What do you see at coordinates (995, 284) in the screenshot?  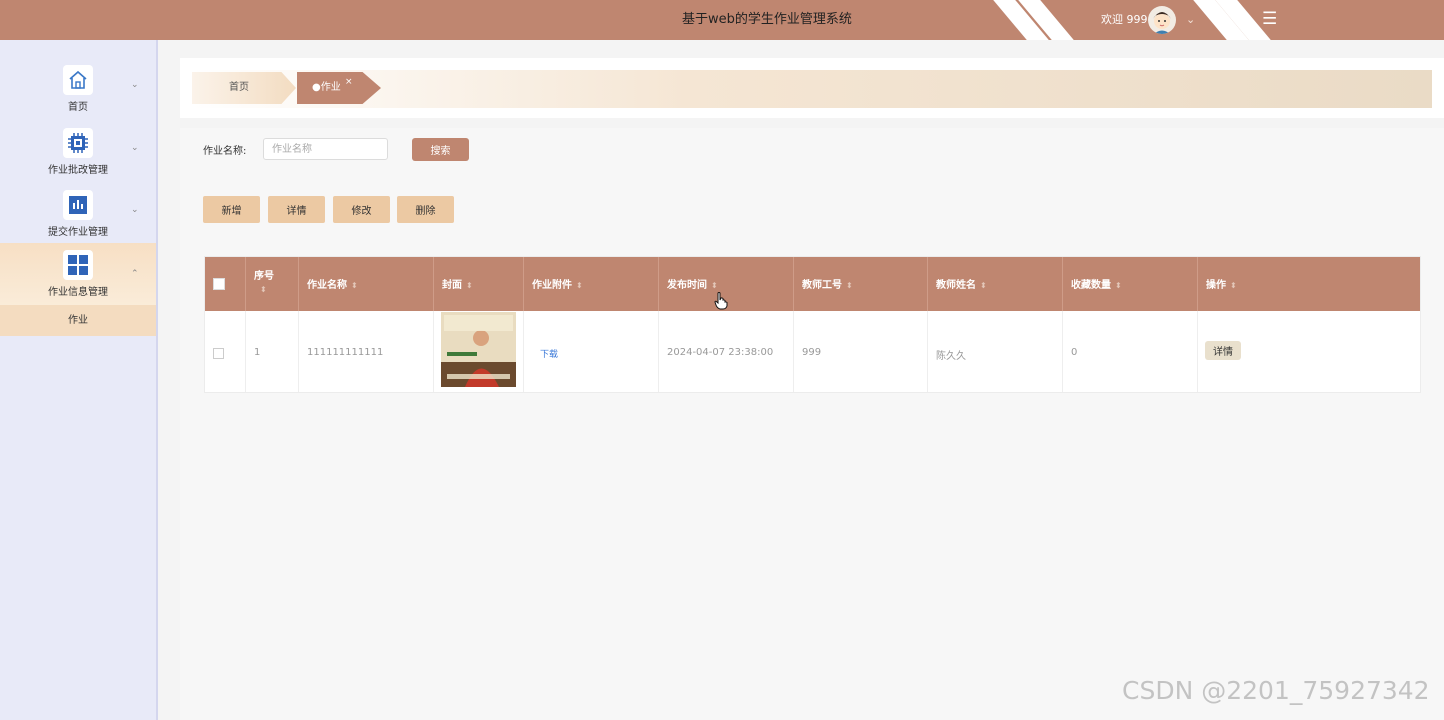 I see `column-header-teacher-name: 教师姓名 ⬍` at bounding box center [995, 284].